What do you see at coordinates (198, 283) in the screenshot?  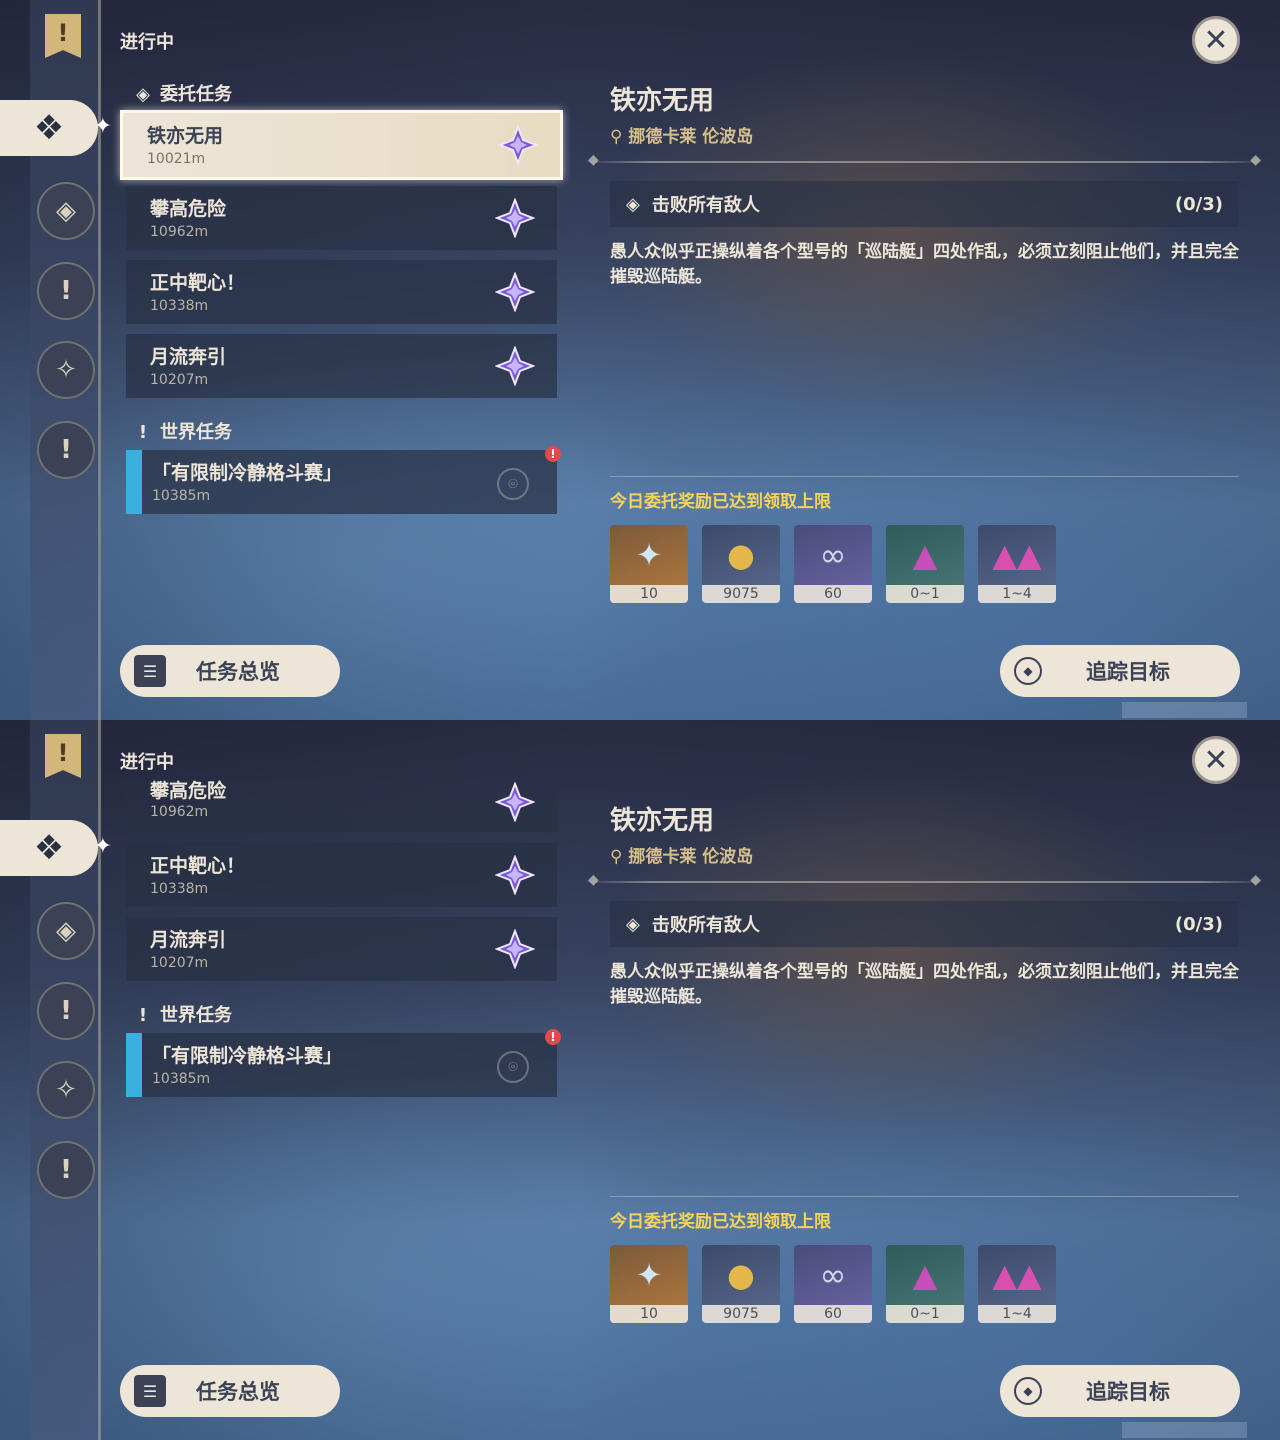 I see `quest-name: 正中靶心！` at bounding box center [198, 283].